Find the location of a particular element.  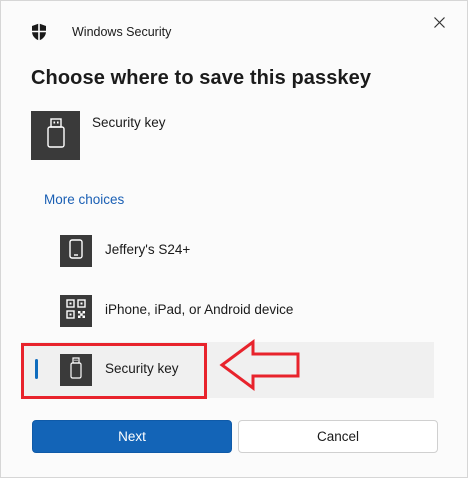

shield-icon is located at coordinates (39, 32).